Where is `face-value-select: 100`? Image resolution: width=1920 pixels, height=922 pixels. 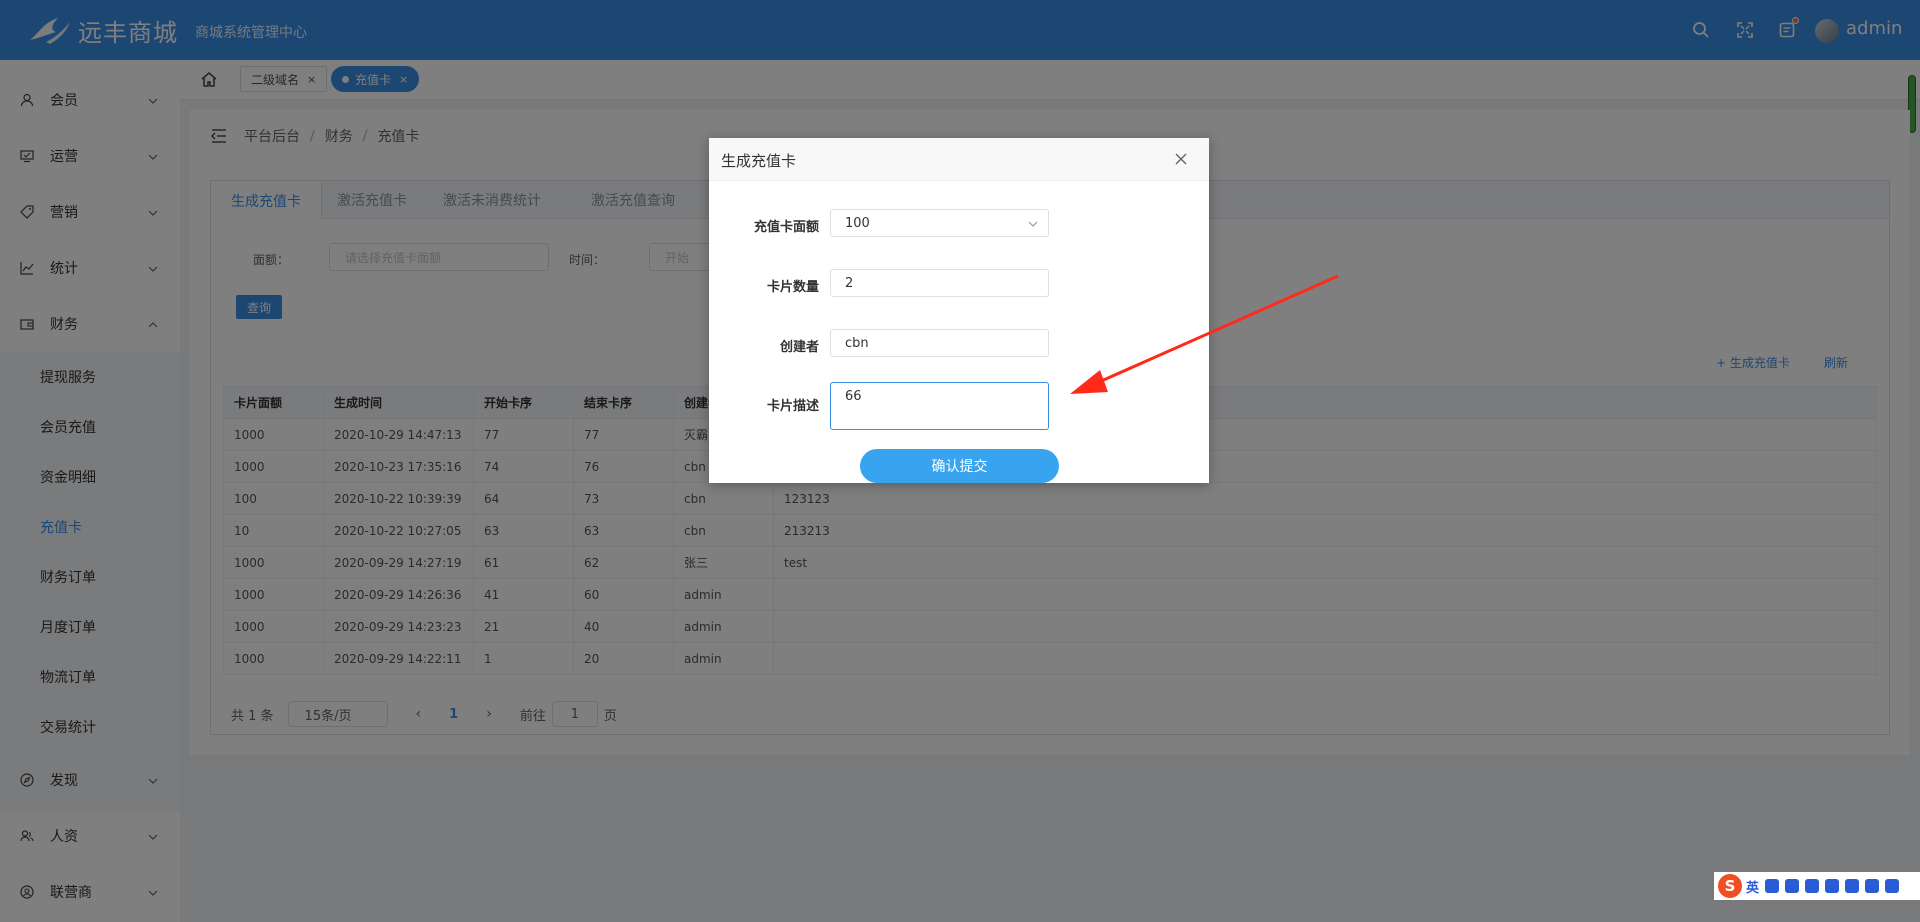
face-value-select: 100 is located at coordinates (939, 223).